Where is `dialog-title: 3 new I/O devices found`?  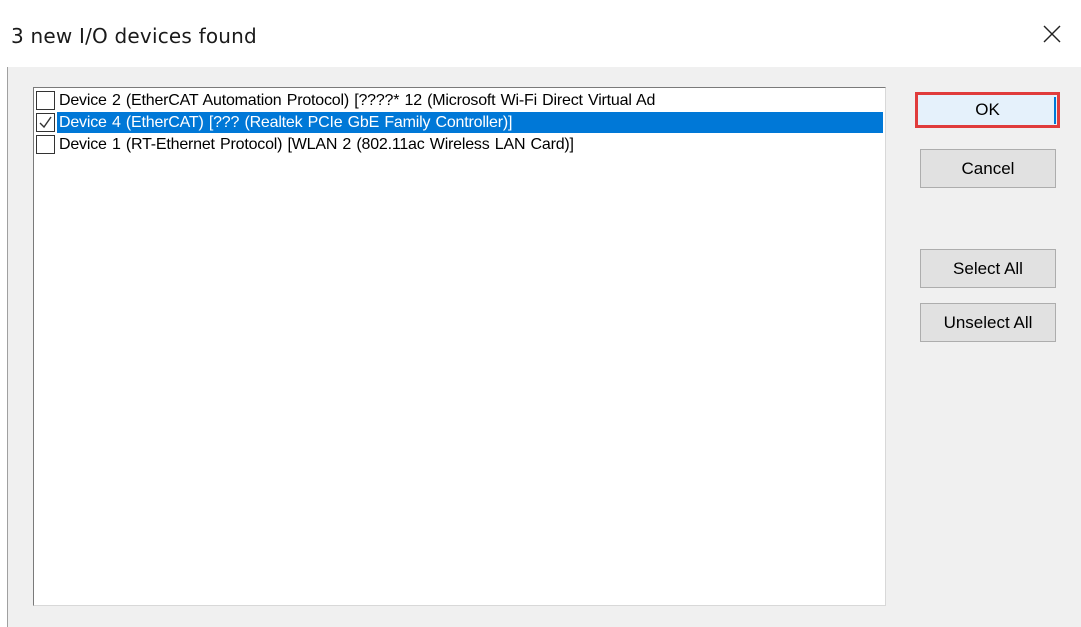 dialog-title: 3 new I/O devices found is located at coordinates (134, 36).